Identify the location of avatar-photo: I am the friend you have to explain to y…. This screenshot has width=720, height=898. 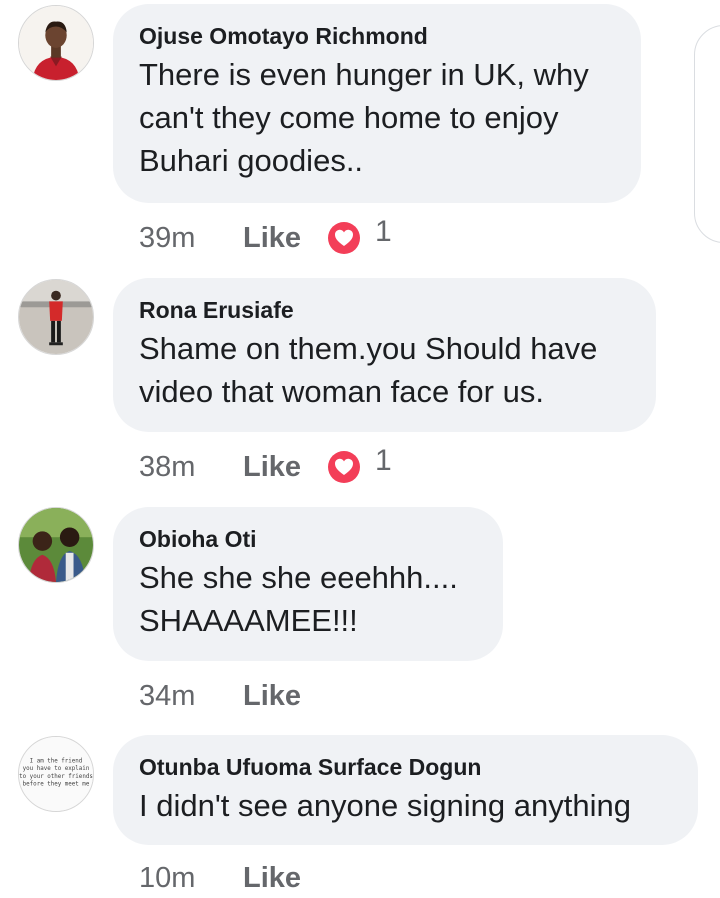
(56, 774).